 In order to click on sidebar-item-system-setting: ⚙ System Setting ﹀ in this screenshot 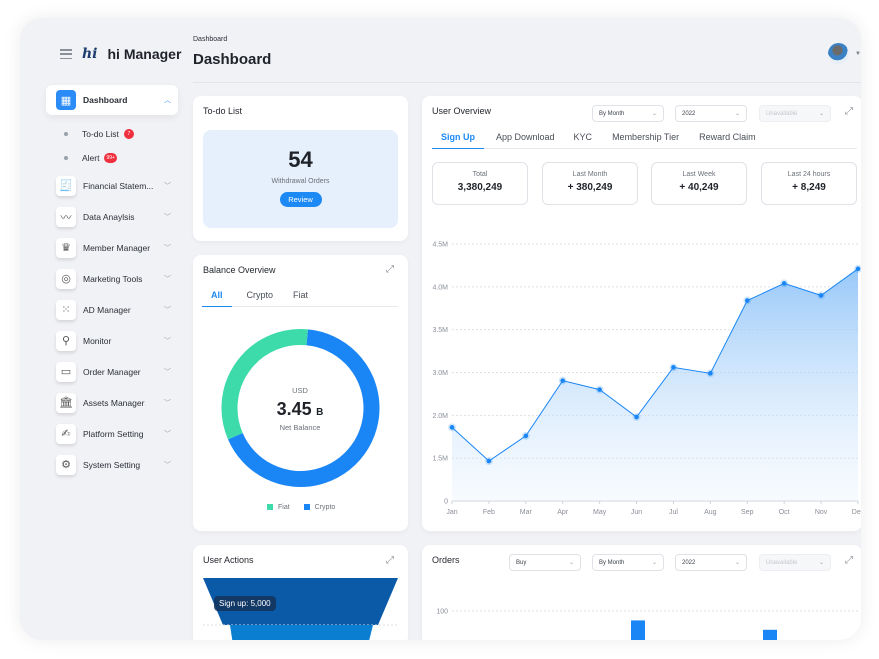, I will do `click(112, 464)`.